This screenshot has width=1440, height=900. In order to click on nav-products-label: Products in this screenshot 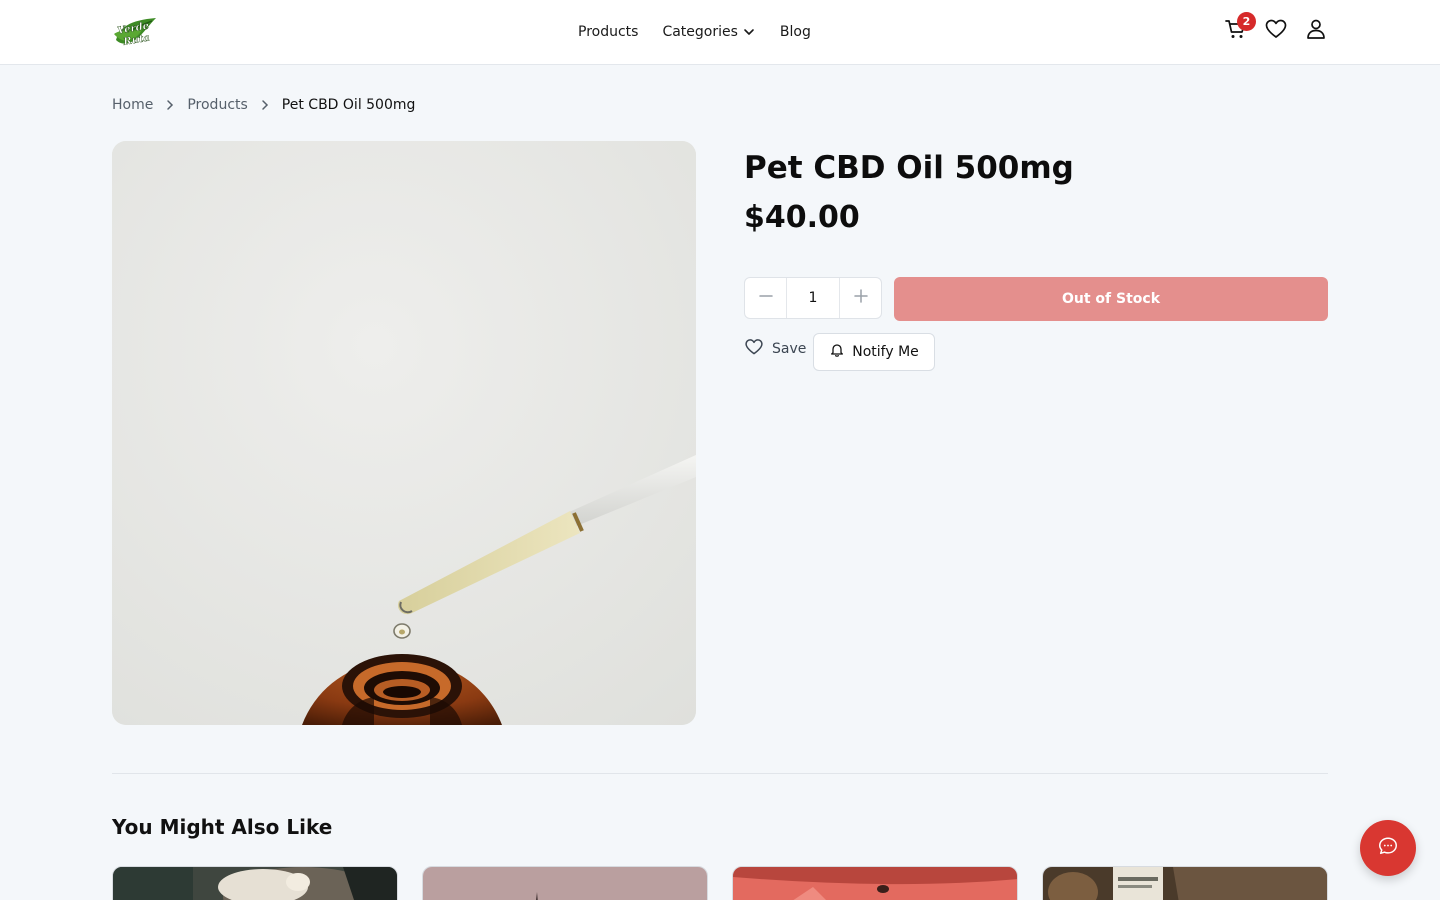, I will do `click(608, 32)`.